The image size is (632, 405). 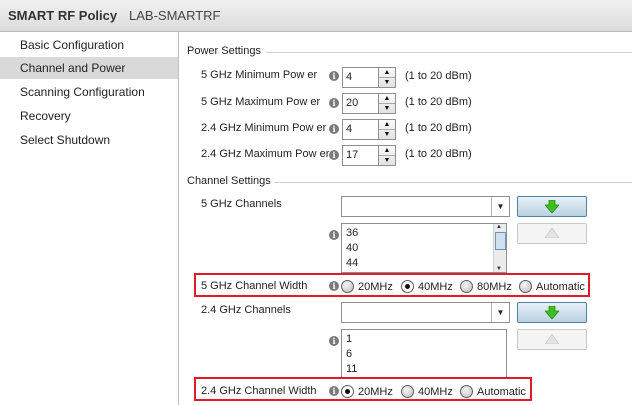 I want to click on power-settings-divider, so click(x=449, y=52).